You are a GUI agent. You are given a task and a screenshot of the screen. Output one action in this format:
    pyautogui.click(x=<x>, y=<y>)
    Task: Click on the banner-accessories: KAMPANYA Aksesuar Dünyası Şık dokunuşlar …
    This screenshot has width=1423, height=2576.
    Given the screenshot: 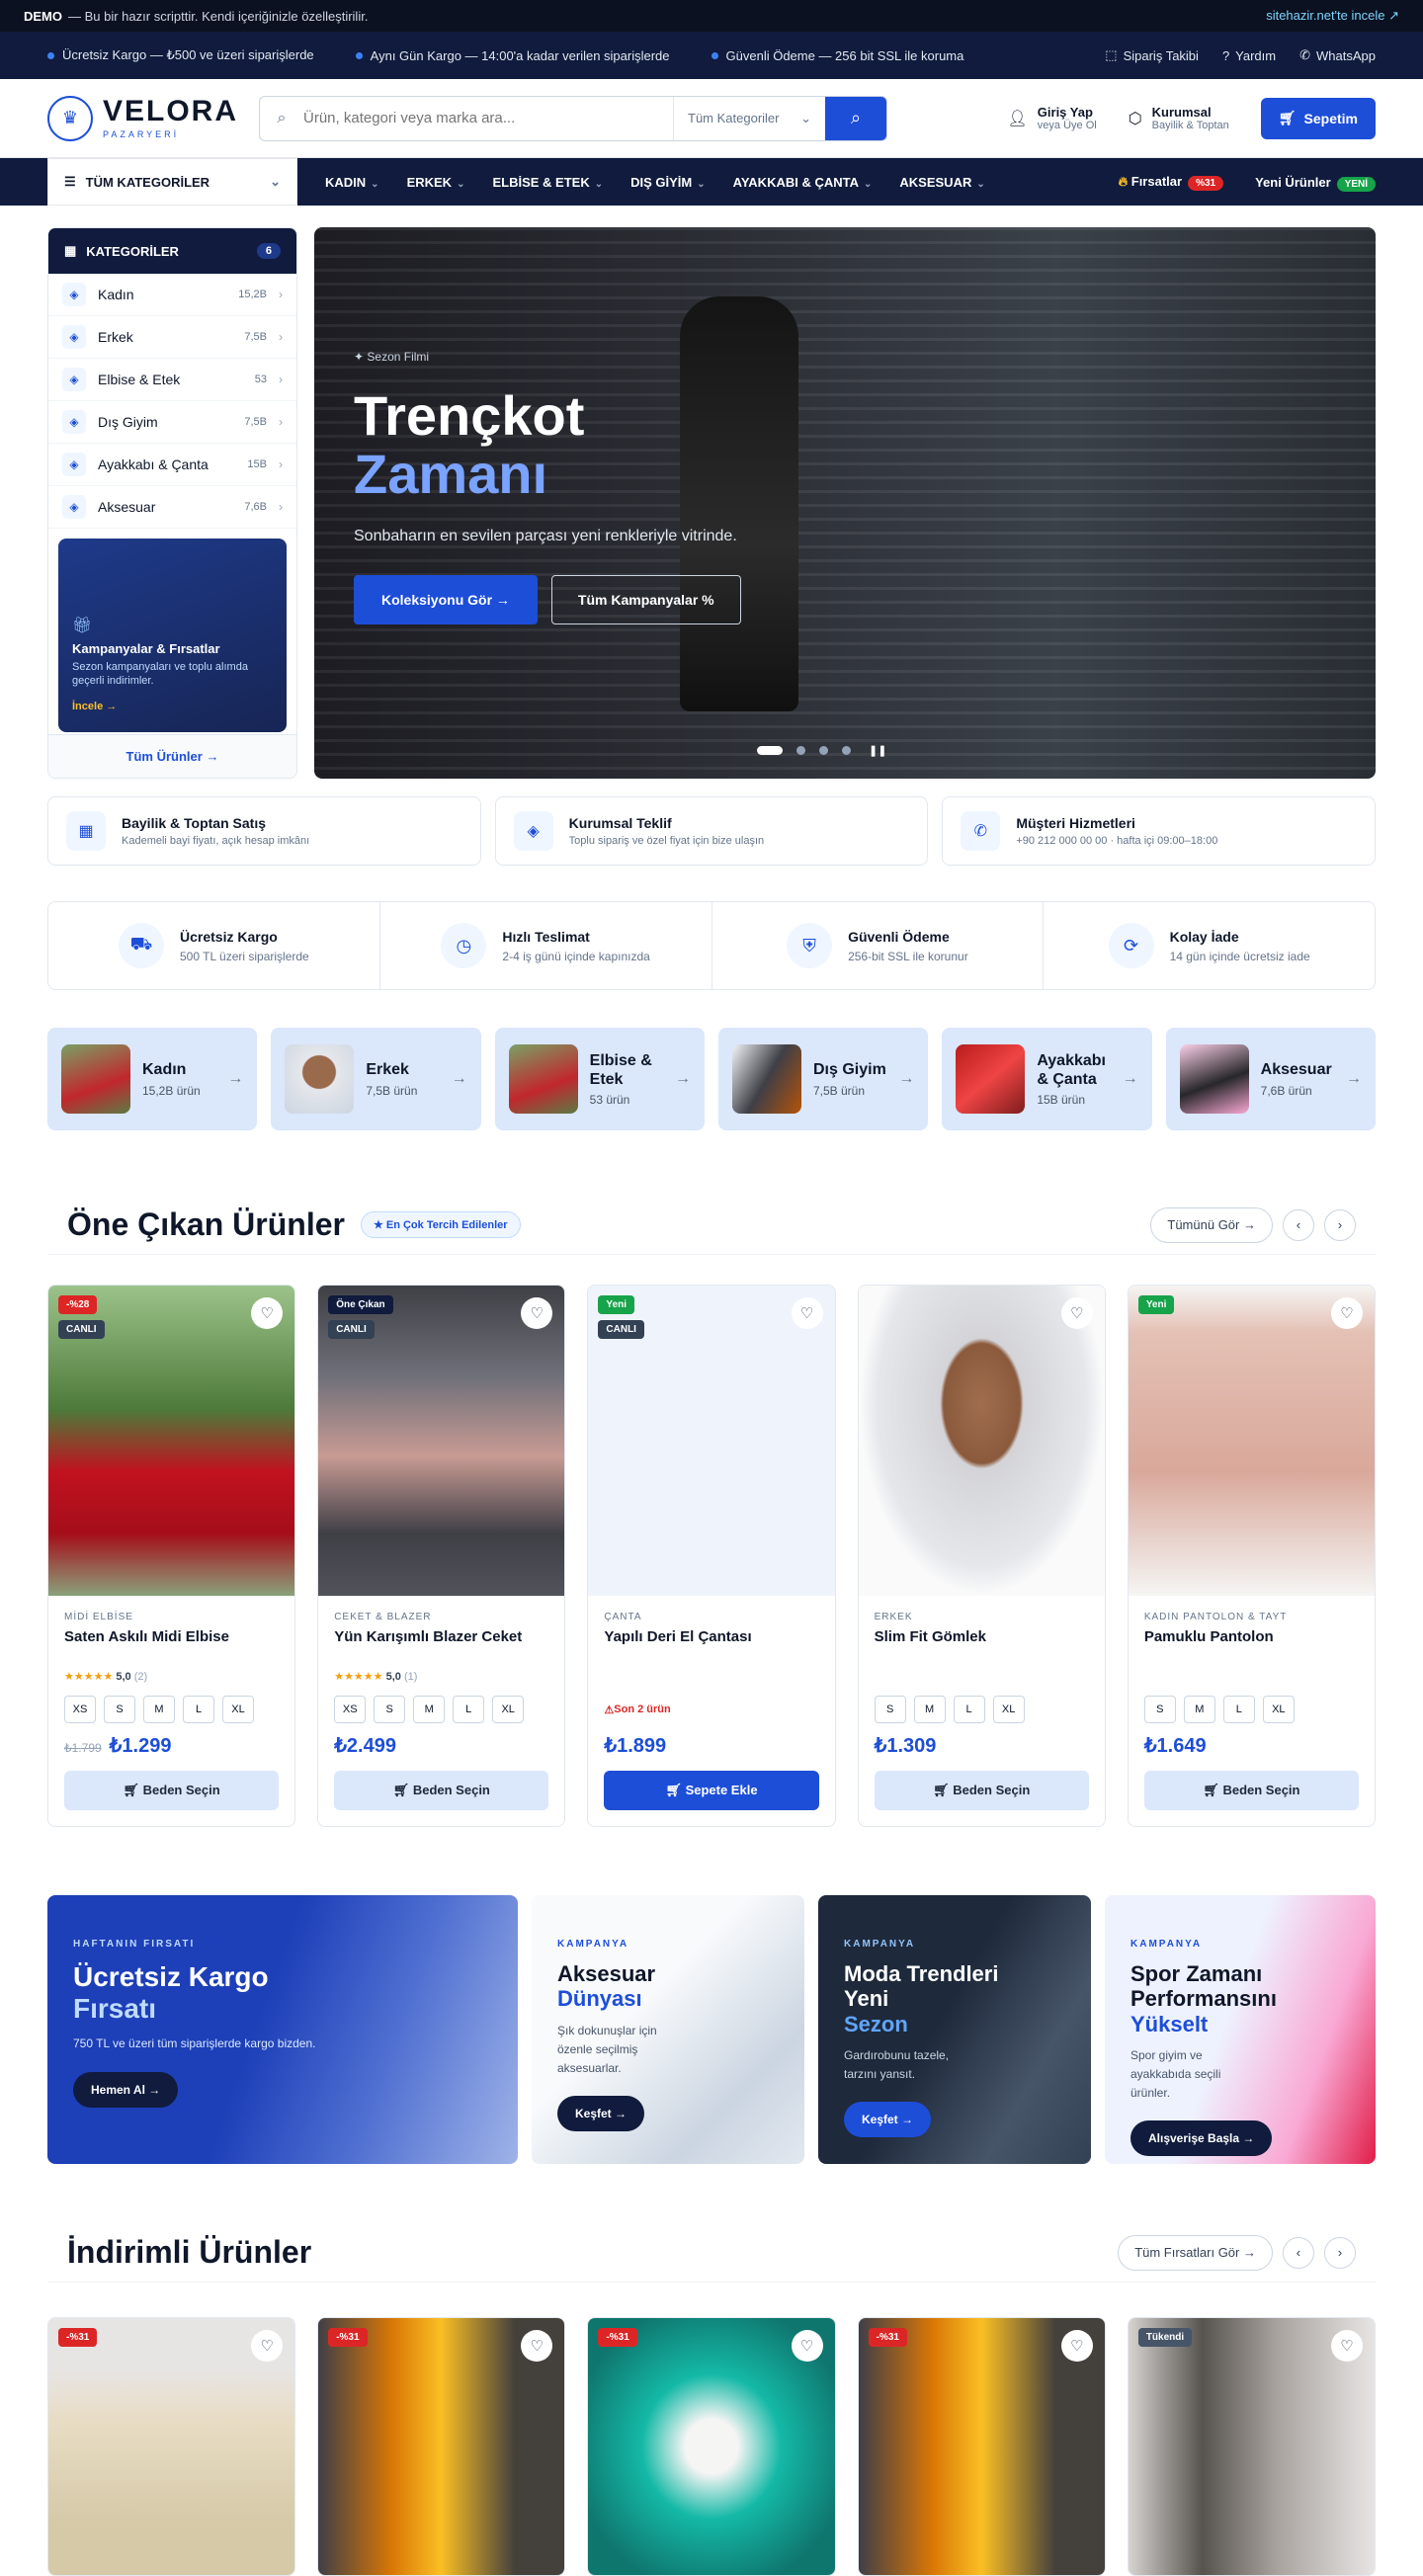 What is the action you would take?
    pyautogui.click(x=668, y=2029)
    